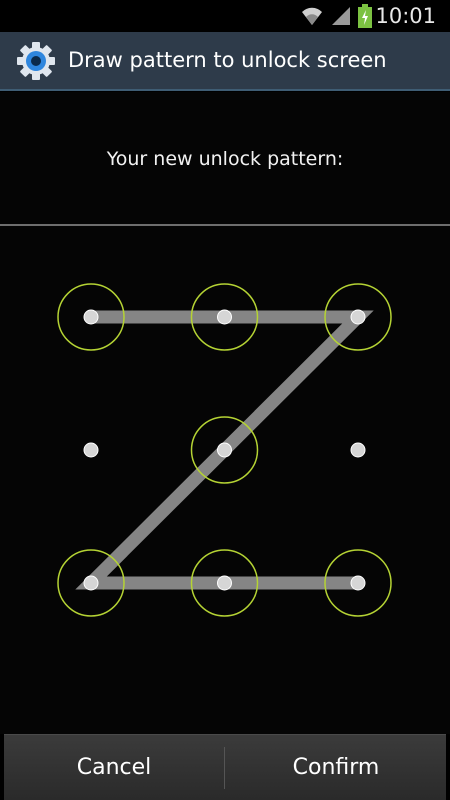 The height and width of the screenshot is (800, 450). What do you see at coordinates (336, 767) in the screenshot?
I see `confirm-button: Confirm` at bounding box center [336, 767].